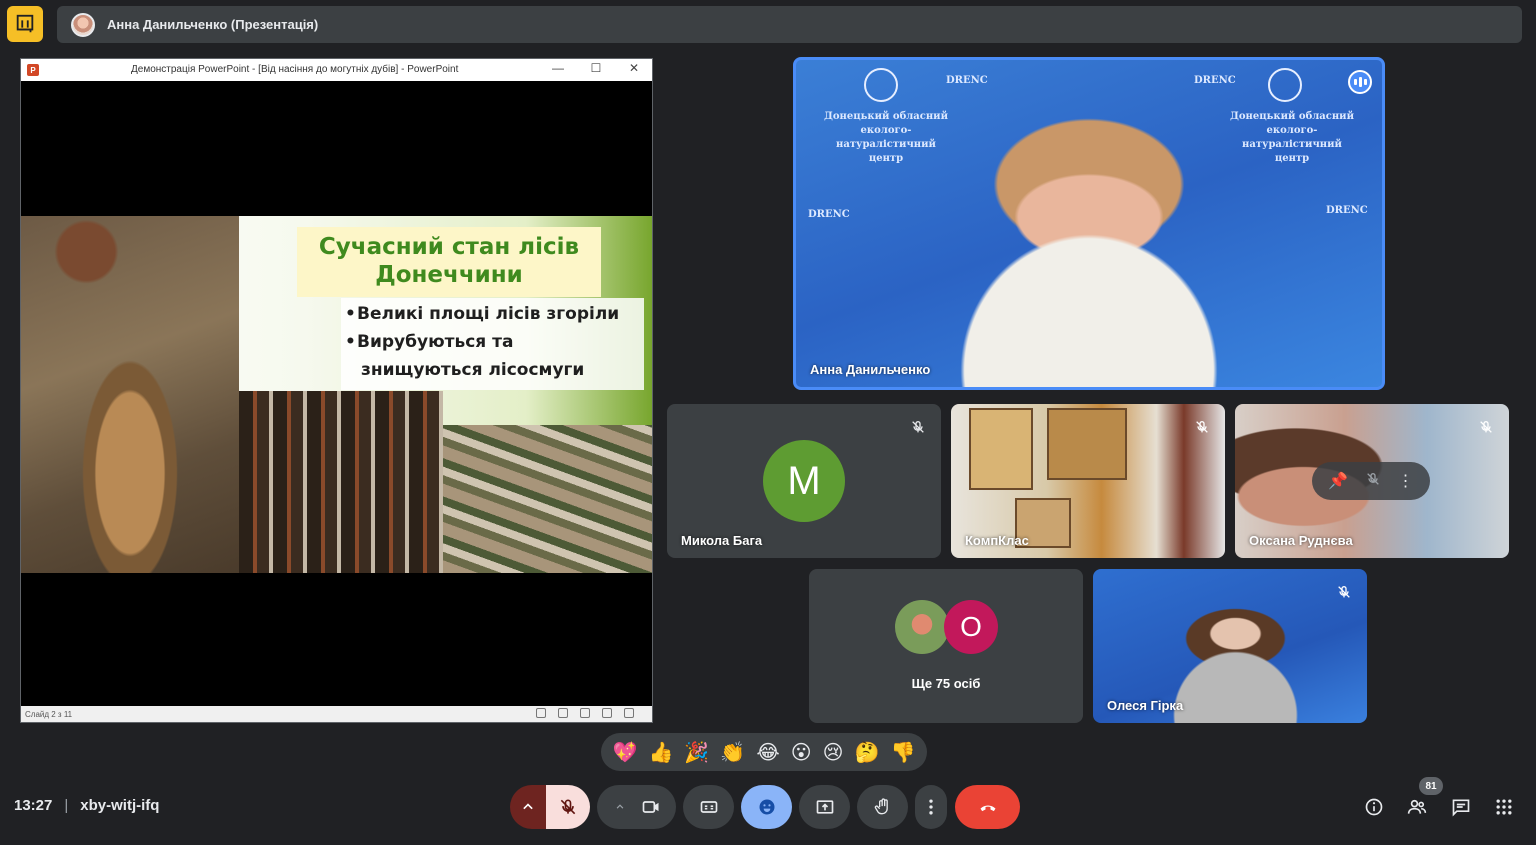 The image size is (1536, 845). I want to click on more-participants-label: Ще 75 осіб, so click(946, 683).